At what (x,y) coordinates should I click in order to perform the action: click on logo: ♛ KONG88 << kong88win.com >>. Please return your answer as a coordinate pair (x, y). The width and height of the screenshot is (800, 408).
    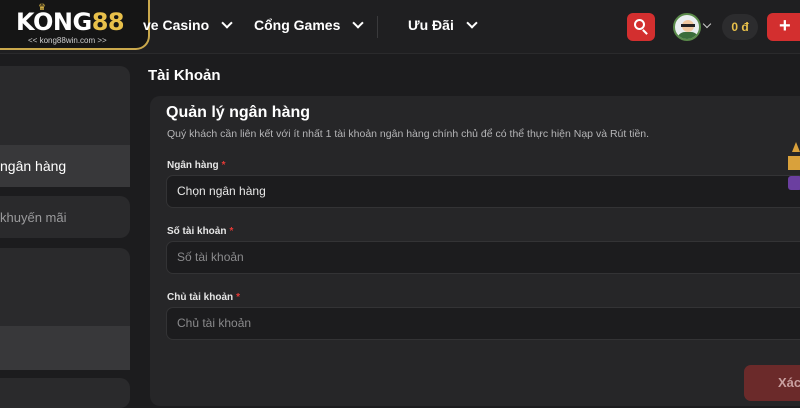
    Looking at the image, I should click on (75, 25).